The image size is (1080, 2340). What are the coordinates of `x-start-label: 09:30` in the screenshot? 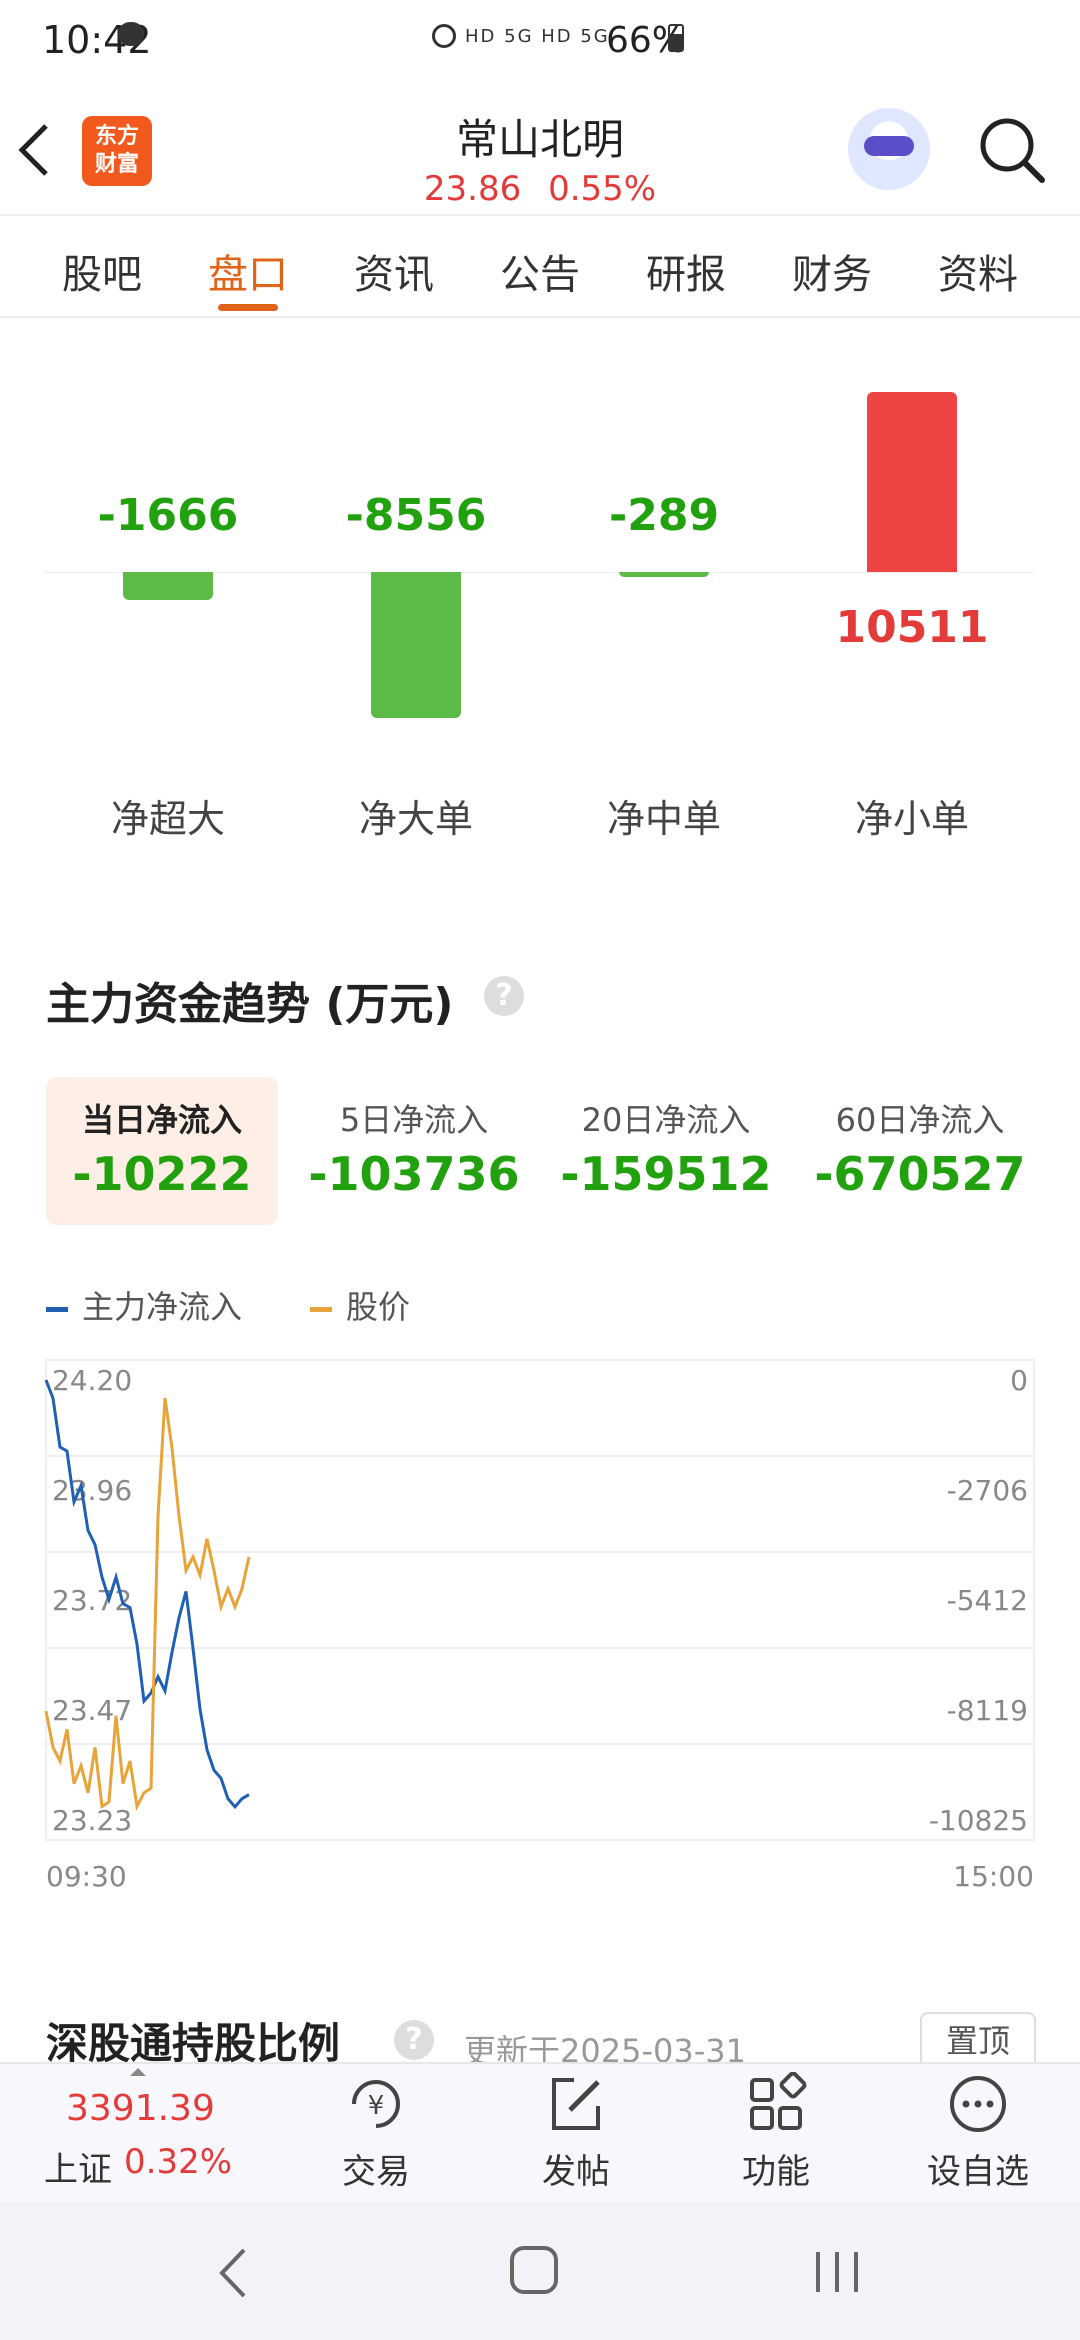 It's located at (86, 1876).